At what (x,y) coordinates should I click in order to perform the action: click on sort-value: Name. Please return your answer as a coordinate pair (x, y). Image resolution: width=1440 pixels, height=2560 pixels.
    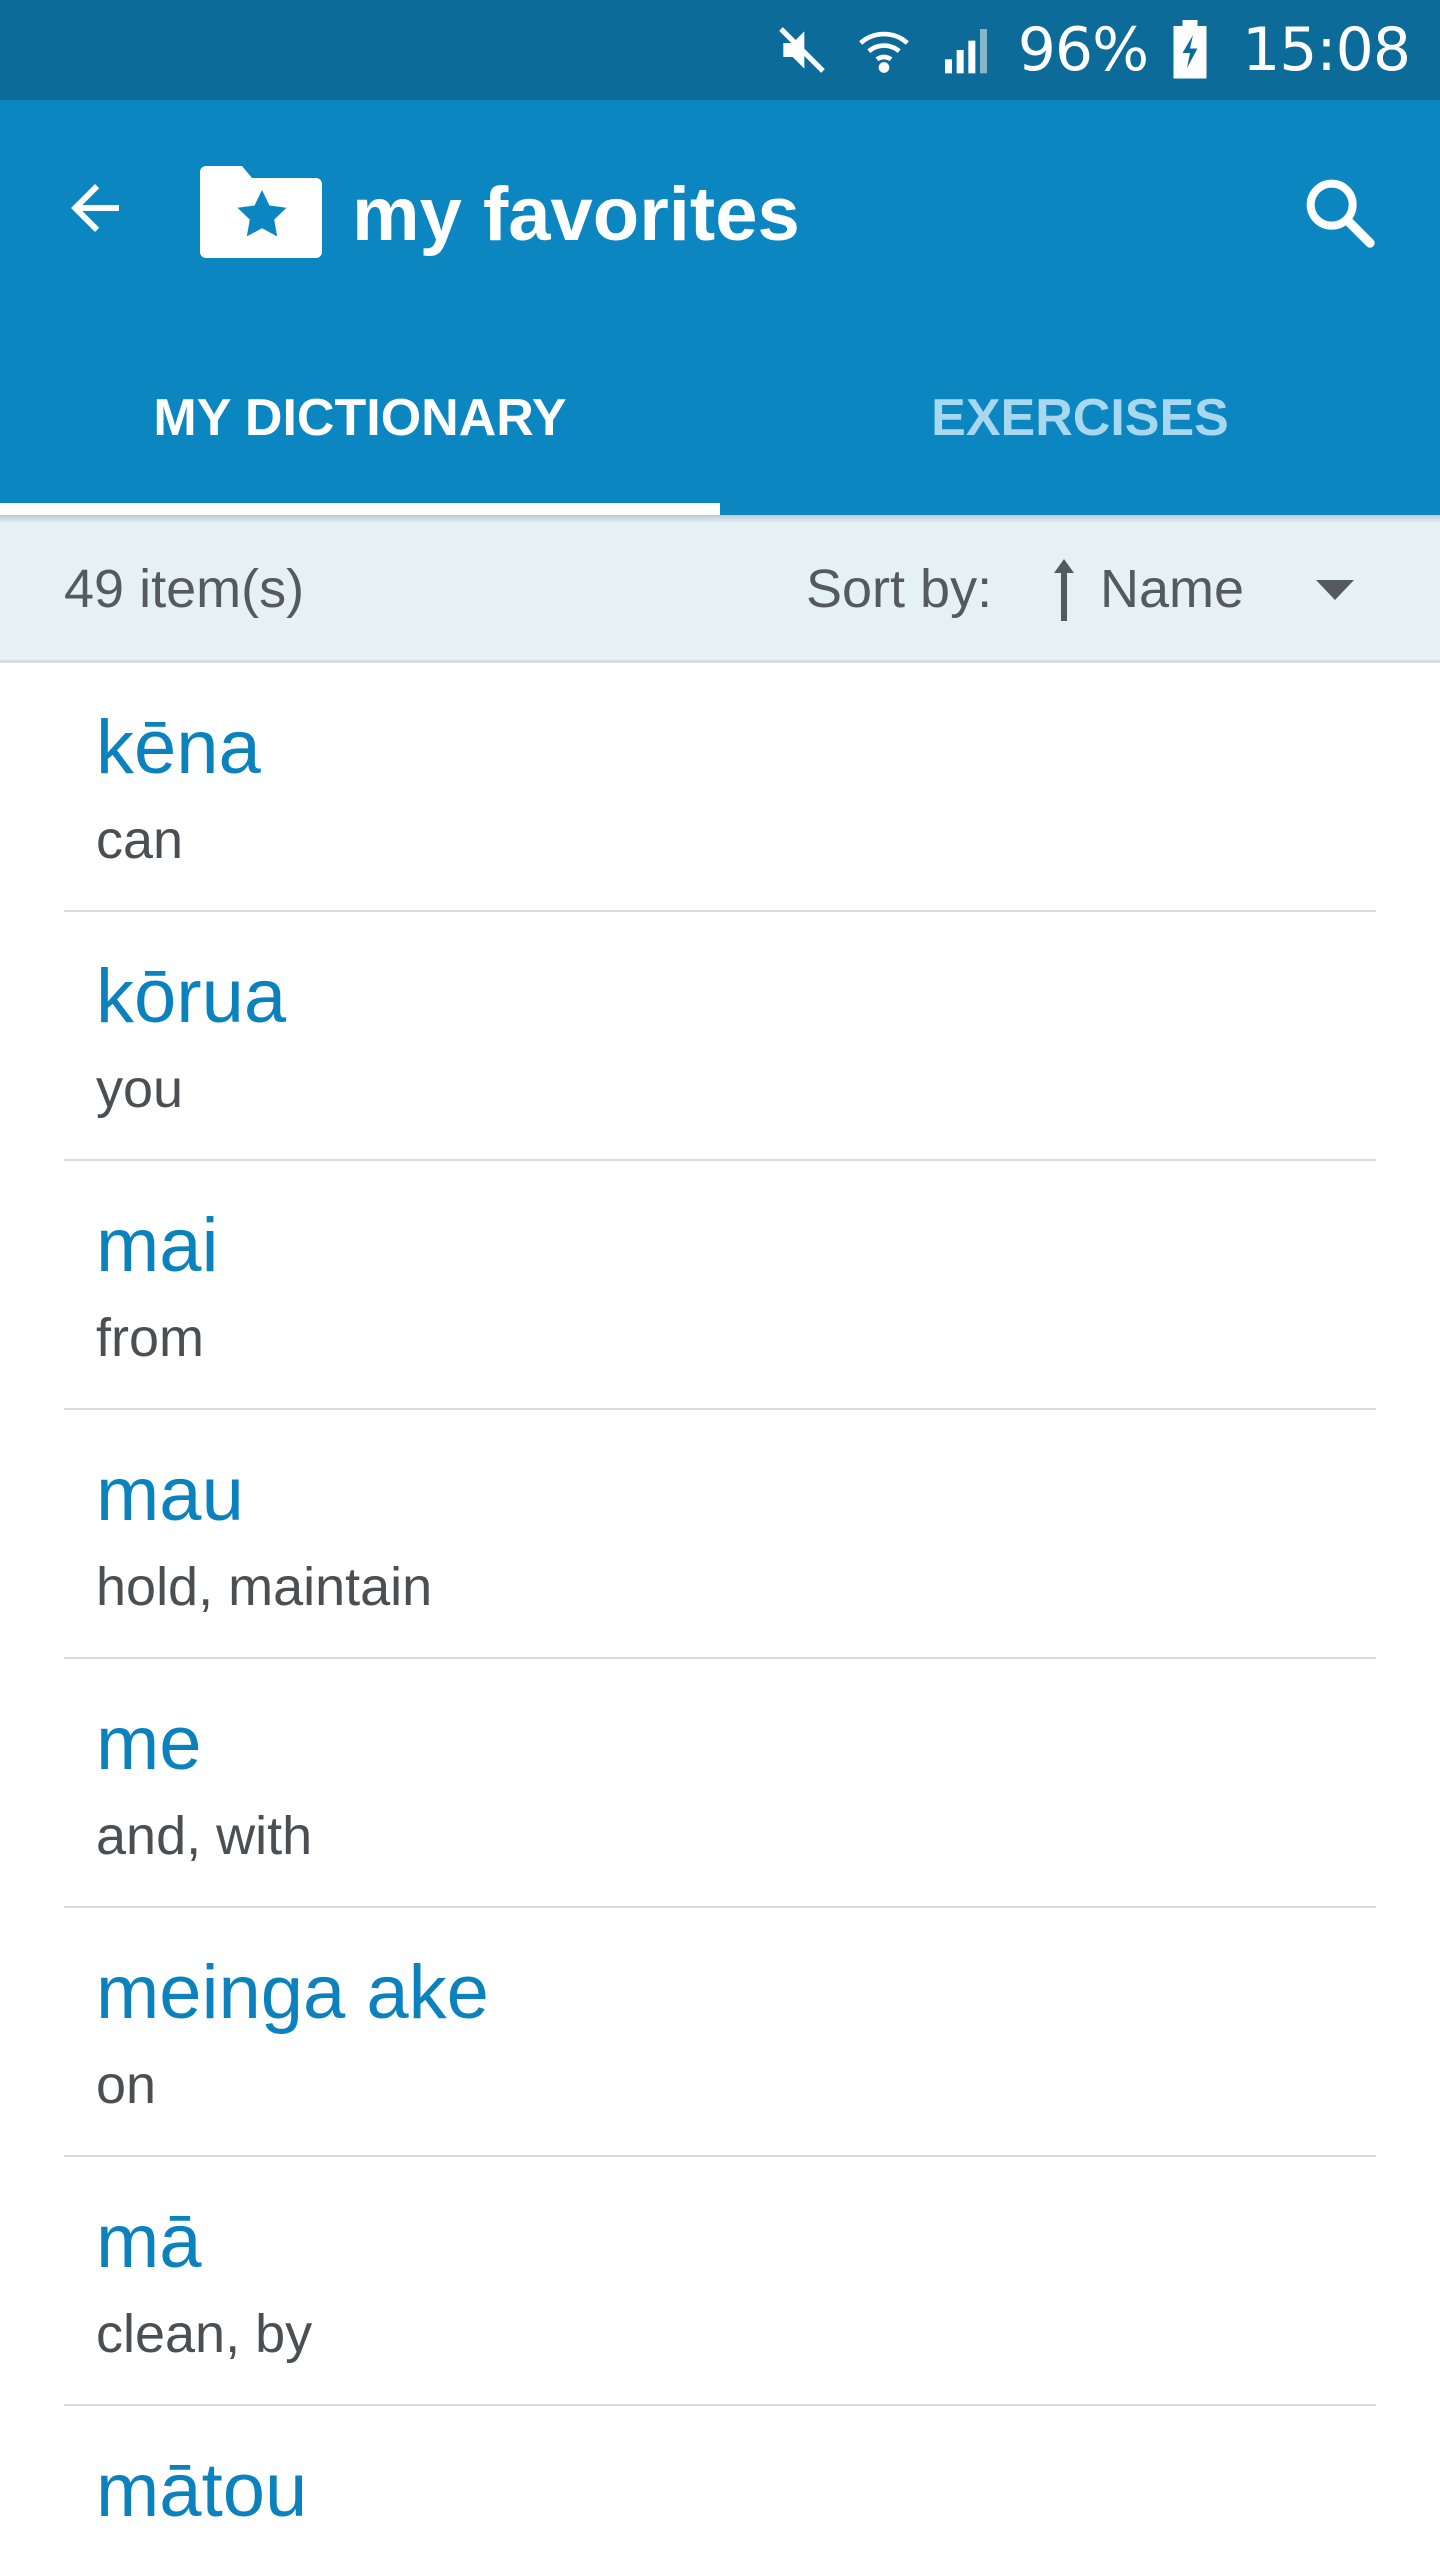
    Looking at the image, I should click on (1172, 589).